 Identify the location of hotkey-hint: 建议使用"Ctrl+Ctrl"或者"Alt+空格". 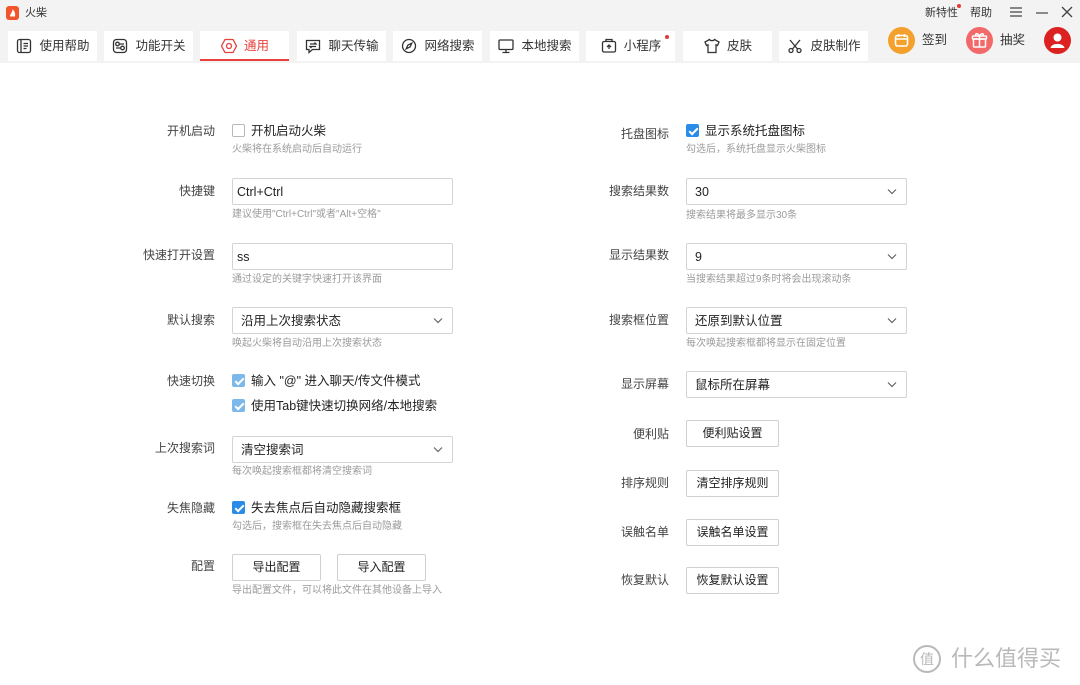
(306, 214).